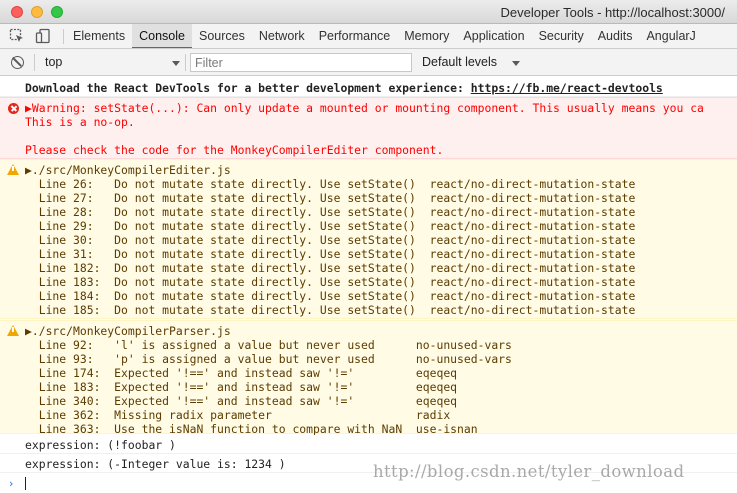 This screenshot has width=737, height=493. I want to click on window-title-bar: Developer Tools - http://localhost:3000/, so click(368, 12).